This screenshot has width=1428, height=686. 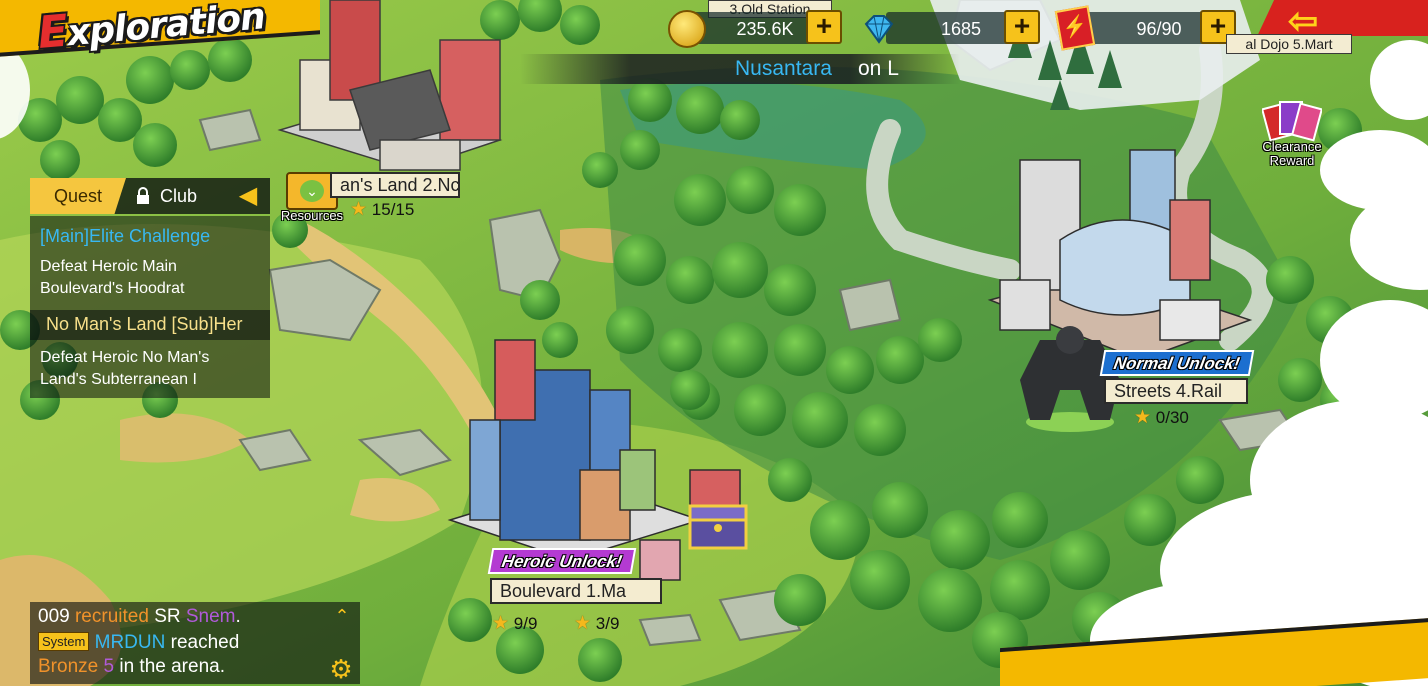 What do you see at coordinates (157, 324) in the screenshot?
I see `quest-title: No Man's Land [Sub]Her` at bounding box center [157, 324].